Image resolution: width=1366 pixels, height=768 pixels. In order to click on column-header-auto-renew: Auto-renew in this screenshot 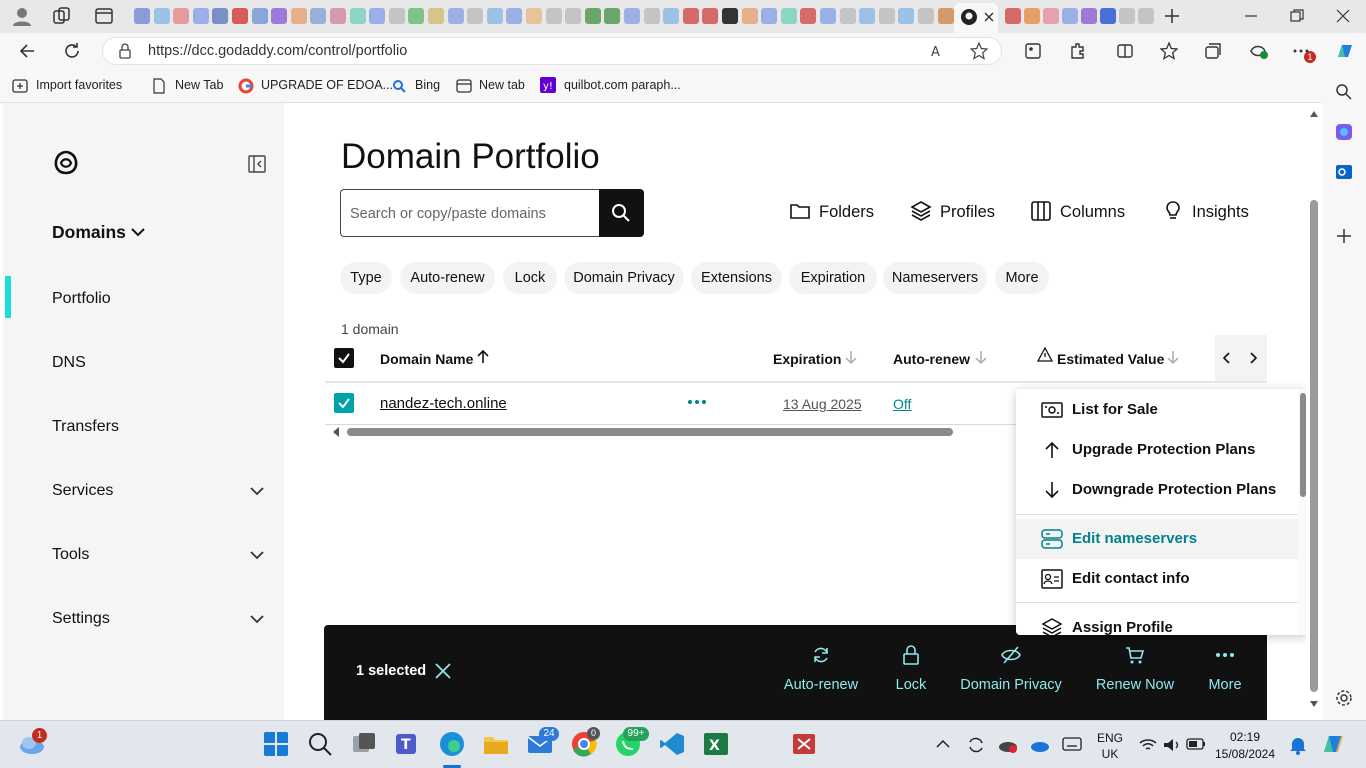, I will do `click(931, 359)`.